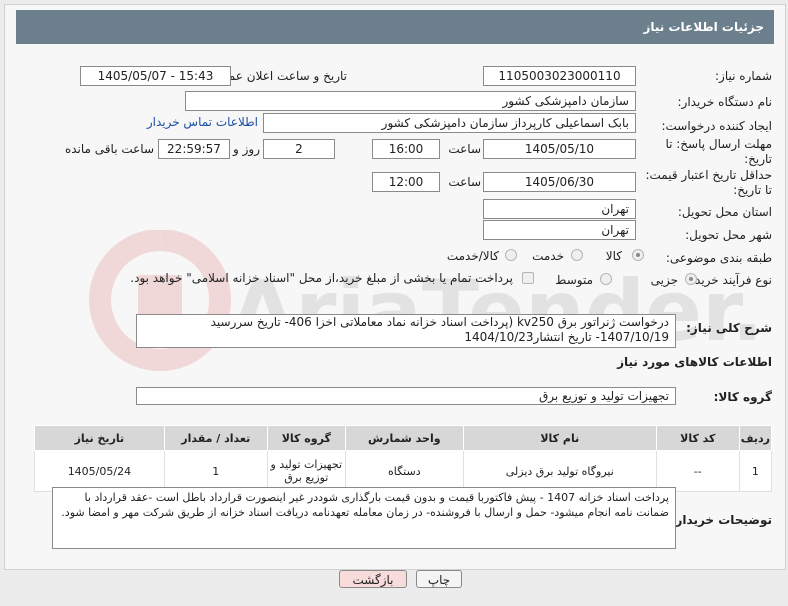 The image size is (788, 606). What do you see at coordinates (511, 255) in the screenshot?
I see `category-radio-goods-service` at bounding box center [511, 255].